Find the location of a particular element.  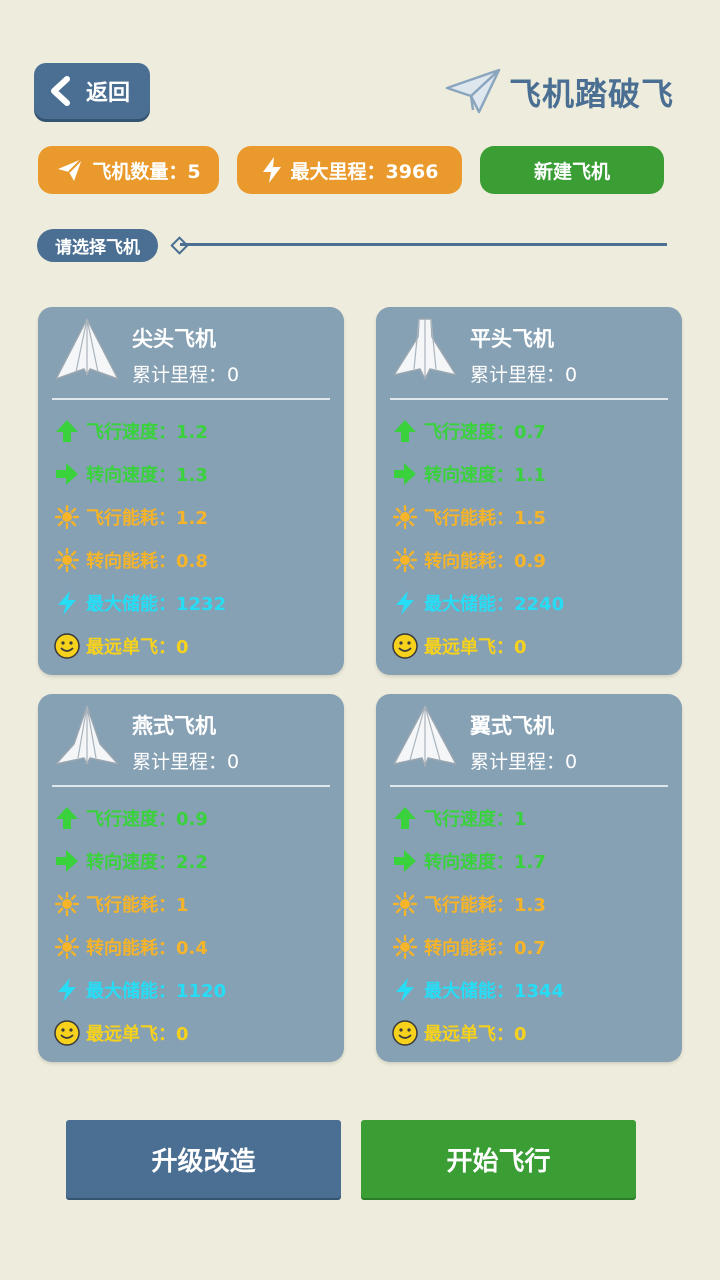

app-logo: 飞机踏破飞 is located at coordinates (559, 92).